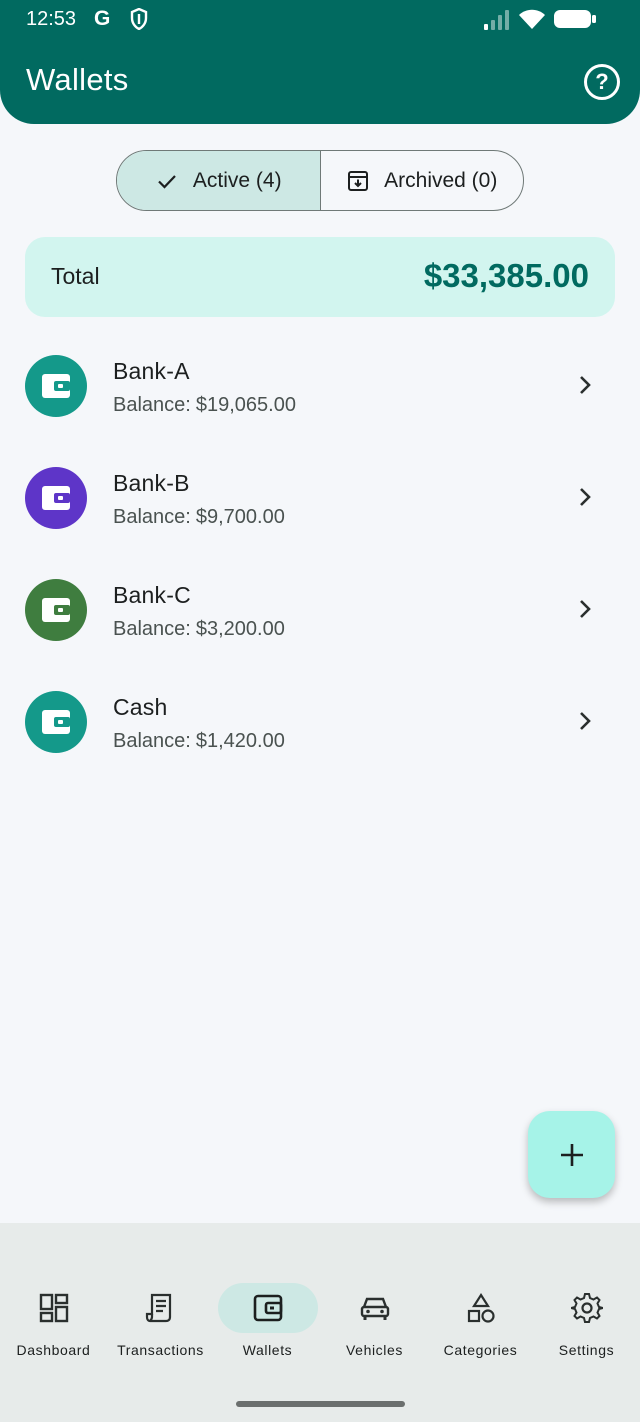  Describe the element at coordinates (374, 1308) in the screenshot. I see `car-icon` at that location.